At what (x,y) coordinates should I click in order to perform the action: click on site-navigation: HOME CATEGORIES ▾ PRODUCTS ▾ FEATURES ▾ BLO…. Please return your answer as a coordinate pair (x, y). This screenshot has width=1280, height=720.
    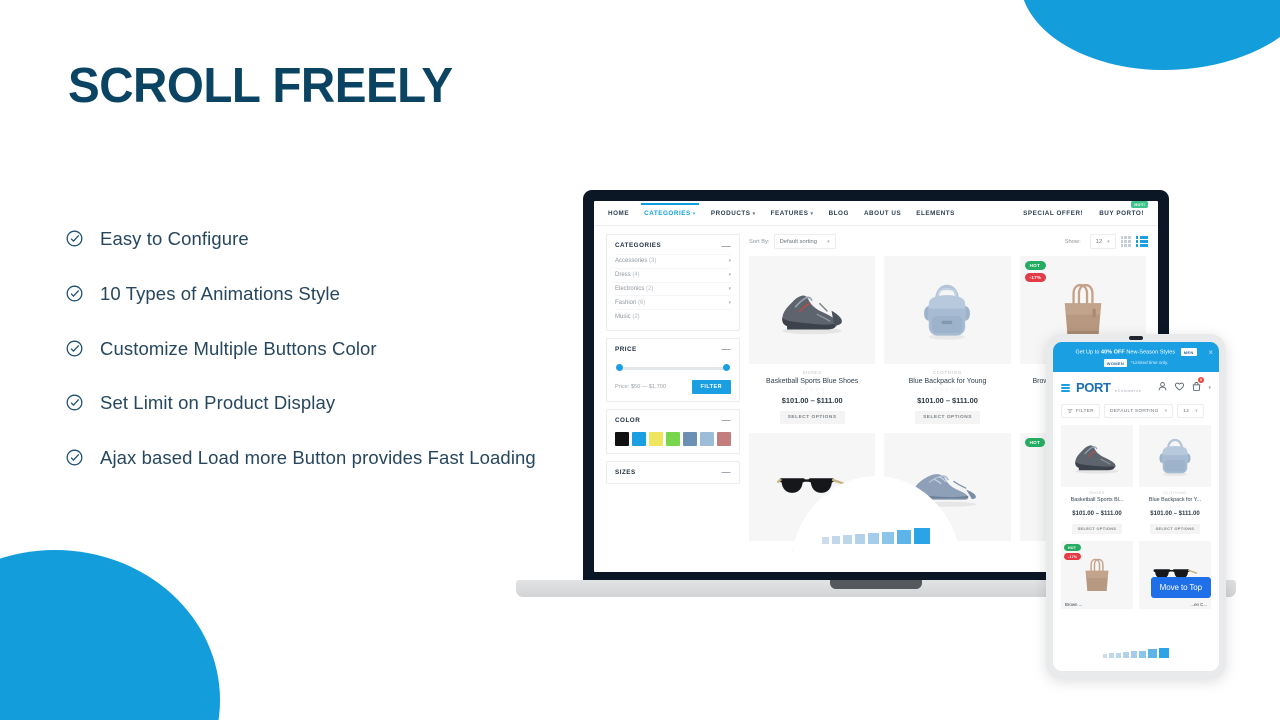
    Looking at the image, I should click on (876, 213).